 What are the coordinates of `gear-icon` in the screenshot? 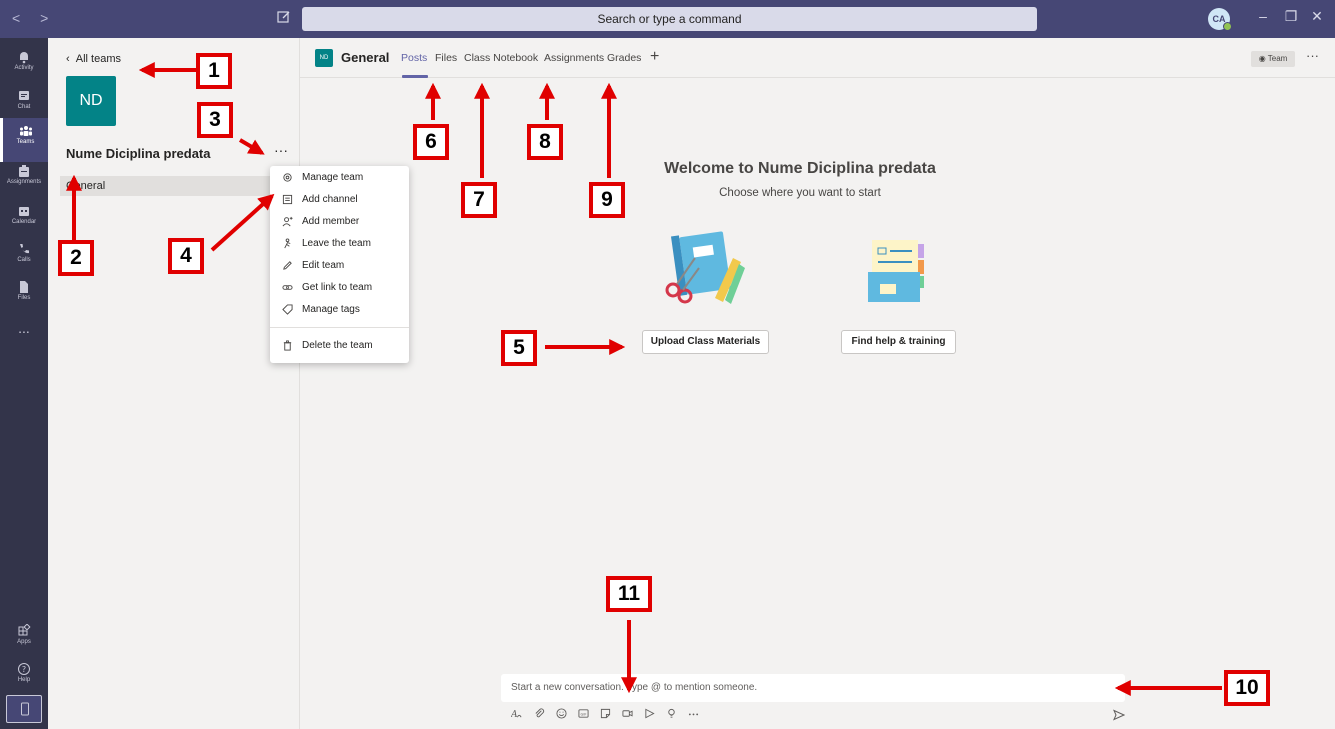 It's located at (287, 177).